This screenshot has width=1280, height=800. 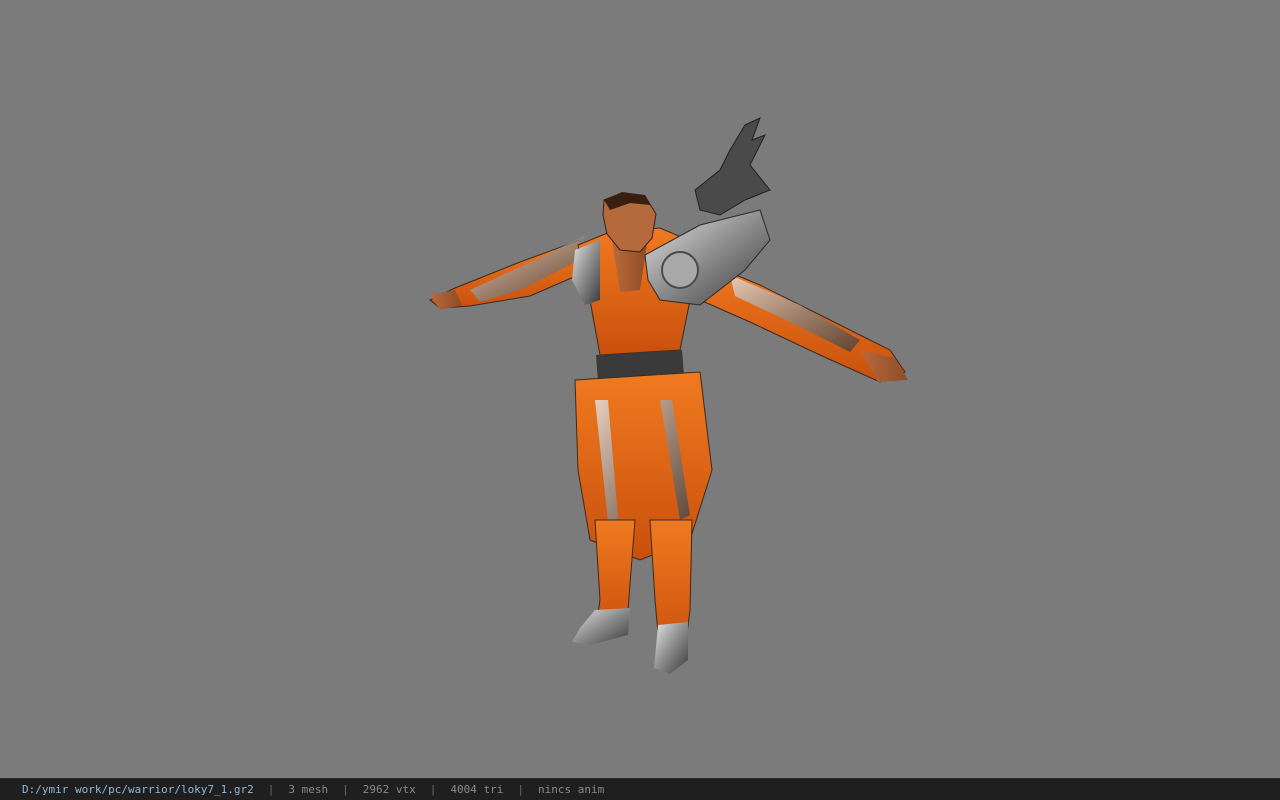 What do you see at coordinates (680, 270) in the screenshot?
I see `pauldron-swirl` at bounding box center [680, 270].